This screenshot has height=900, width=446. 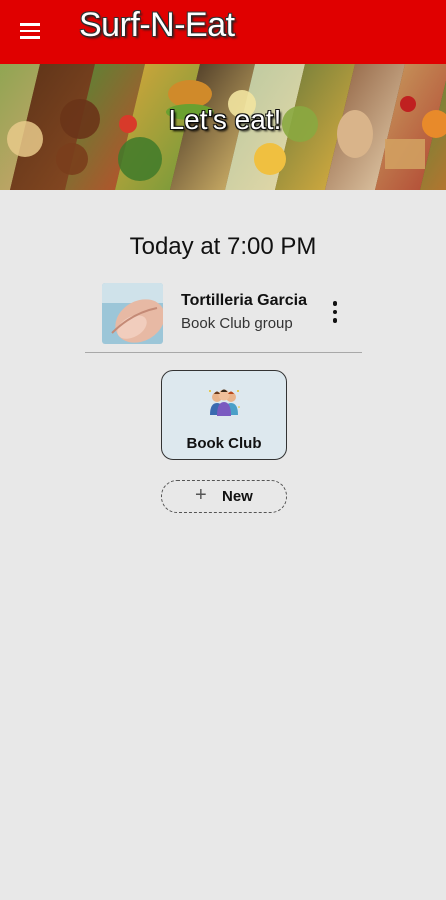 I want to click on new-group-button: + New, so click(x=224, y=496).